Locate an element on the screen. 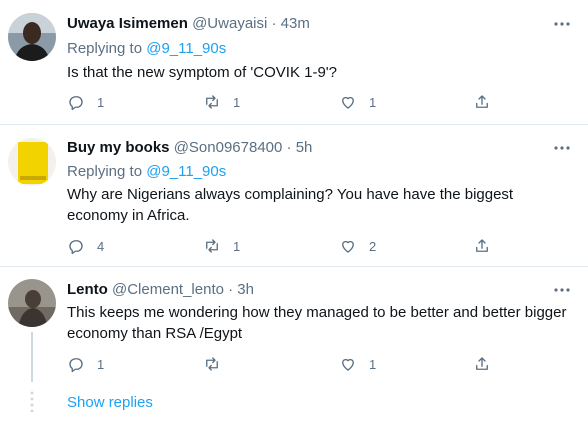 Image resolution: width=588 pixels, height=424 pixels. display-name: Buy my books is located at coordinates (118, 147).